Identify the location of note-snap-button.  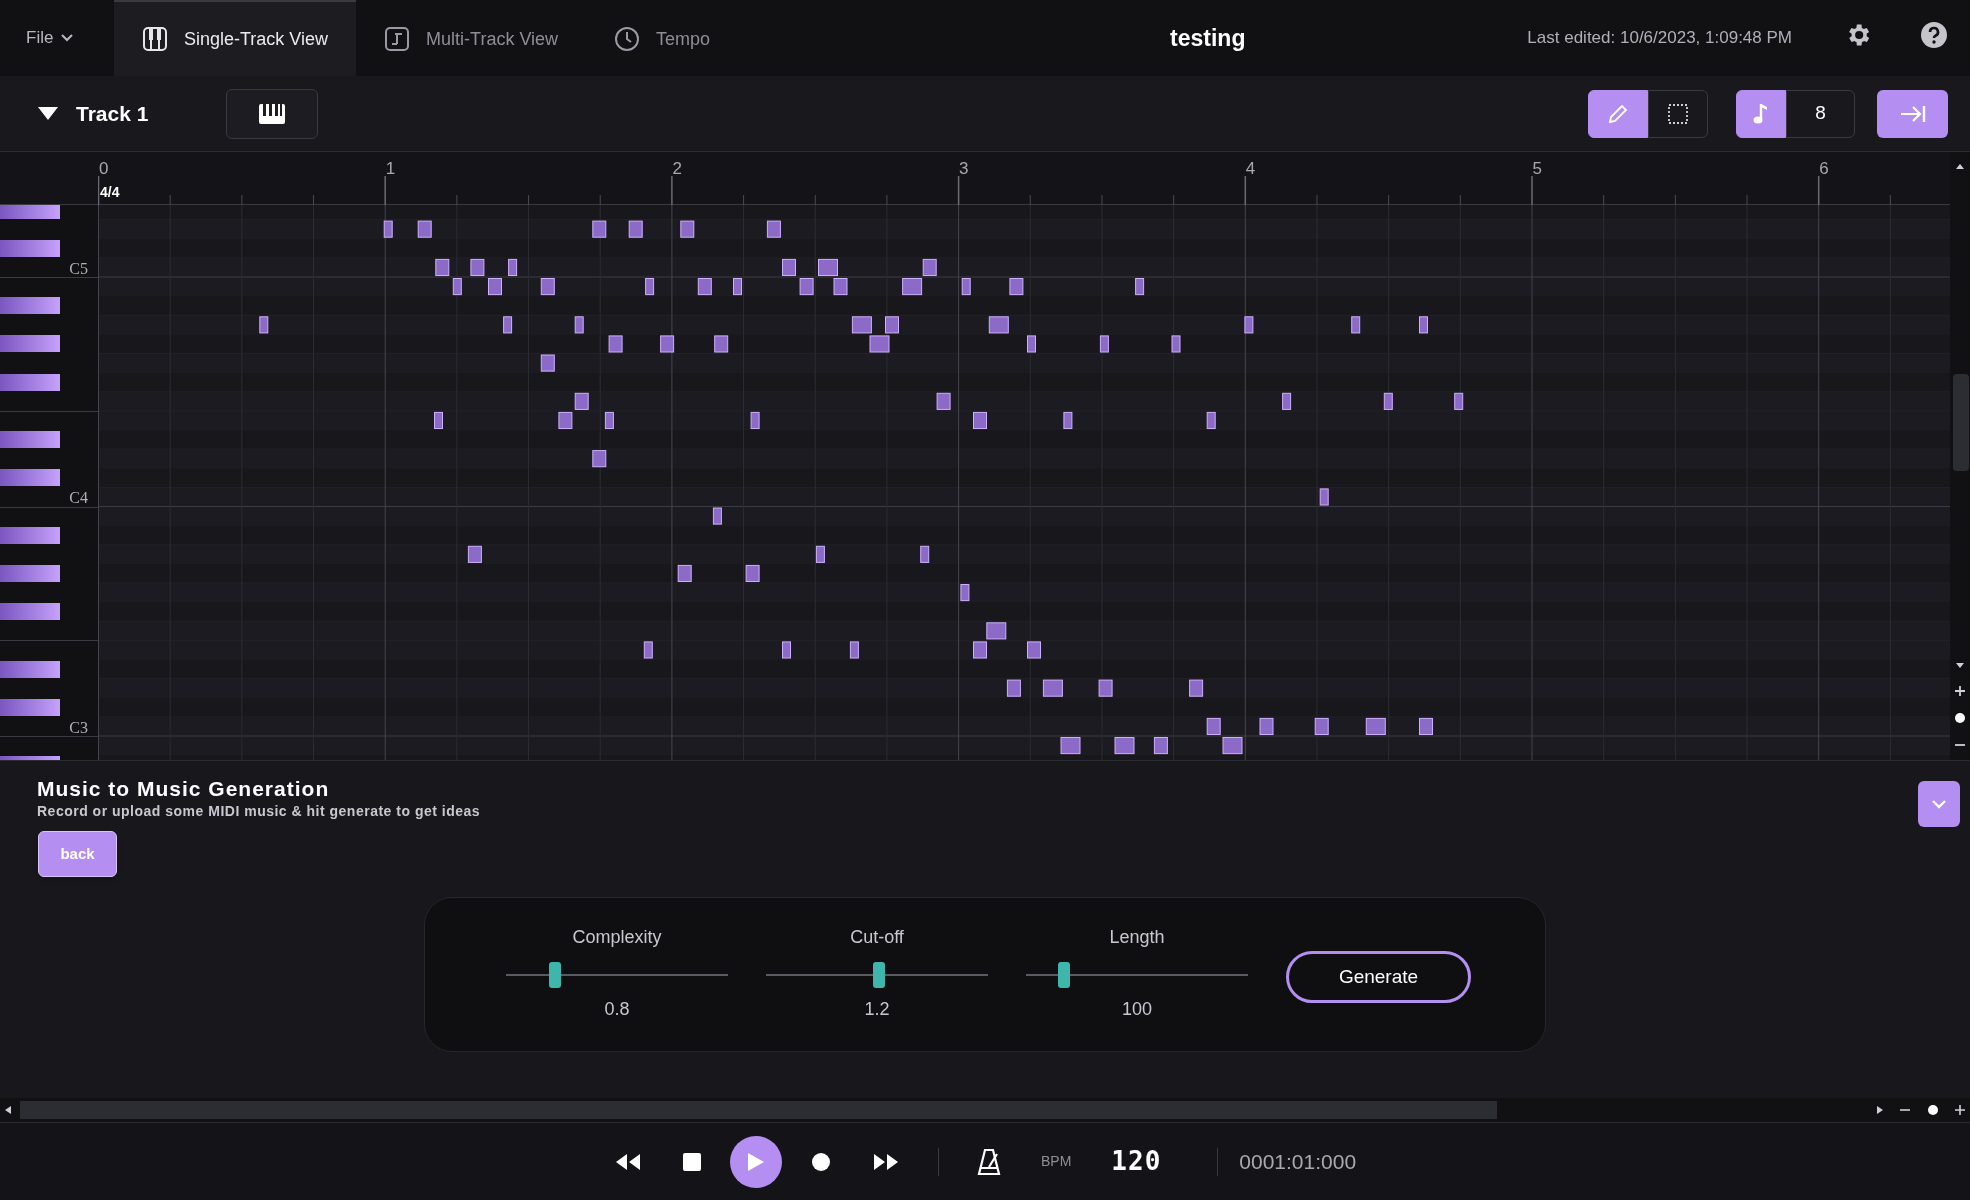
(1761, 113).